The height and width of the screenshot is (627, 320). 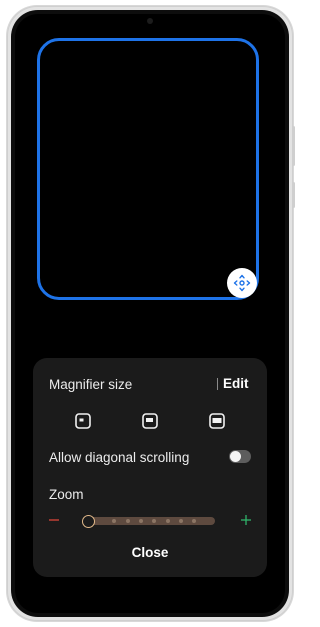 What do you see at coordinates (91, 384) in the screenshot?
I see `magnifier-size-label: Magnifier size` at bounding box center [91, 384].